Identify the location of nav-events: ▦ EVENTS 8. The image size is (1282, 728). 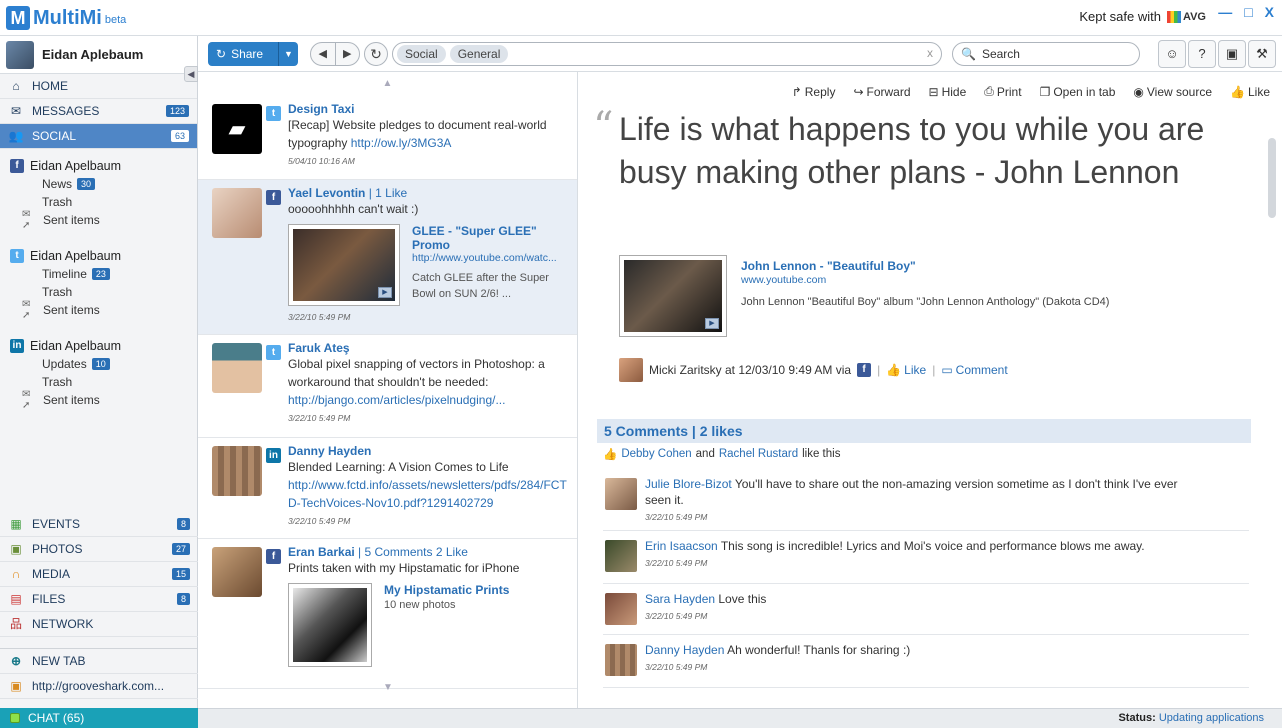
(99, 524).